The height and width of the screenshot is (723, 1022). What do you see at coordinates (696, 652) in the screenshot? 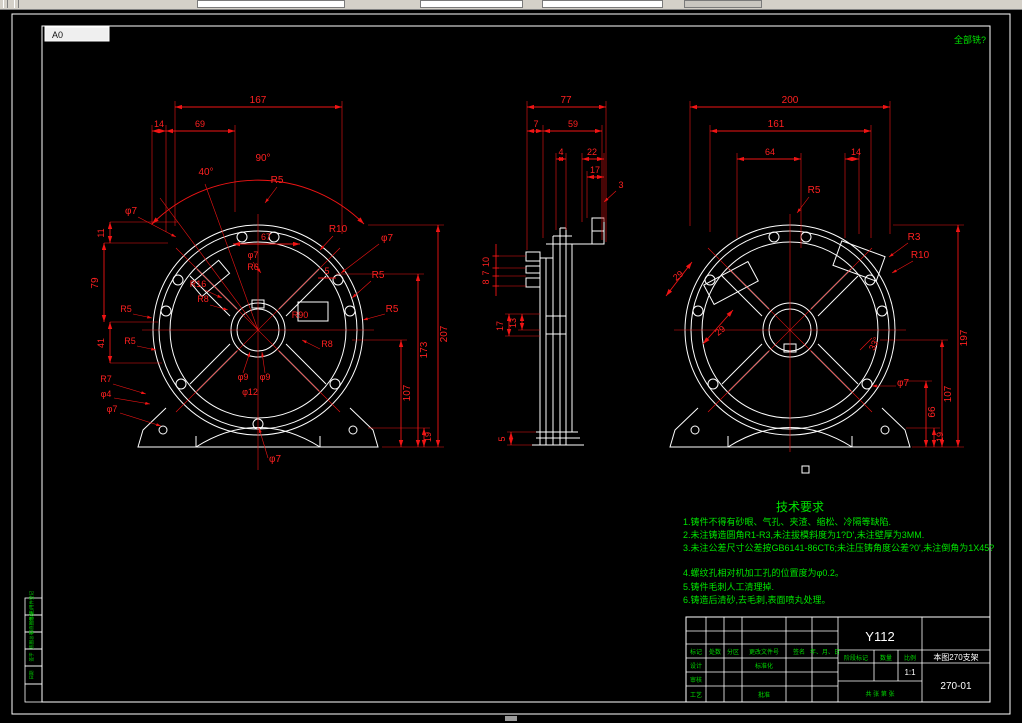
I see `tb-header-mark: 标记` at bounding box center [696, 652].